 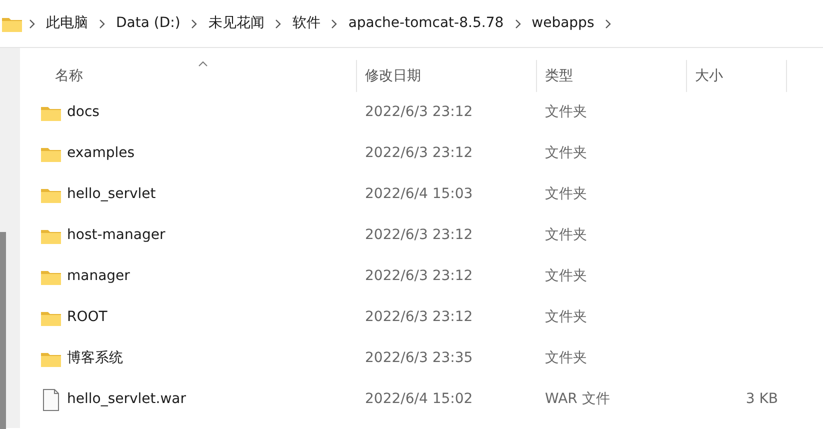 What do you see at coordinates (612, 76) in the screenshot?
I see `column-header: 类型` at bounding box center [612, 76].